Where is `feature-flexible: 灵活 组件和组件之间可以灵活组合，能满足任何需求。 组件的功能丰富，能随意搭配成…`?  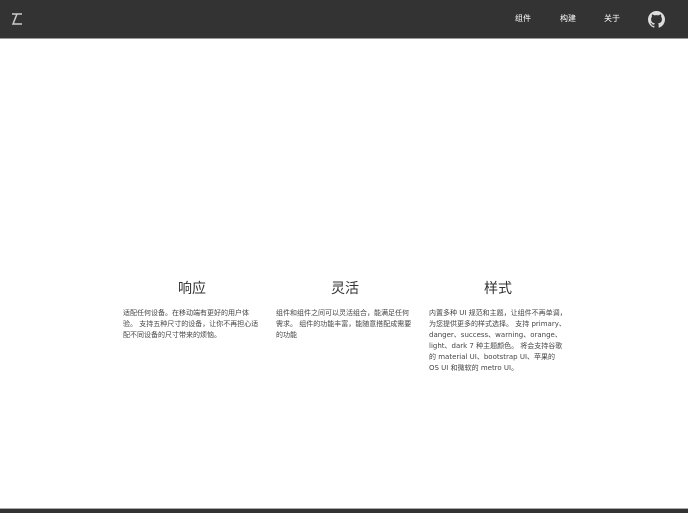
feature-flexible: 灵活 组件和组件之间可以灵活组合，能满足任何需求。 组件的功能丰富，能随意搭配成… is located at coordinates (345, 310).